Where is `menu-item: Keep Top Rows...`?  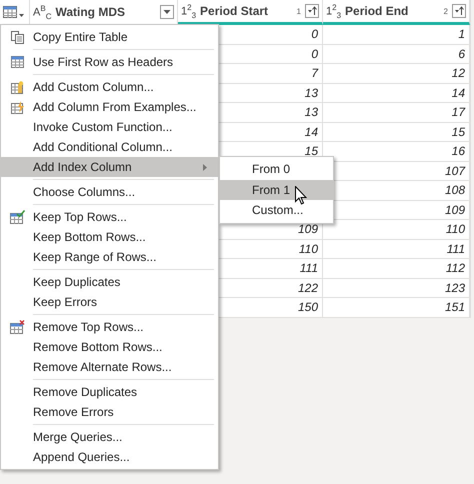
menu-item: Keep Top Rows... is located at coordinates (109, 217).